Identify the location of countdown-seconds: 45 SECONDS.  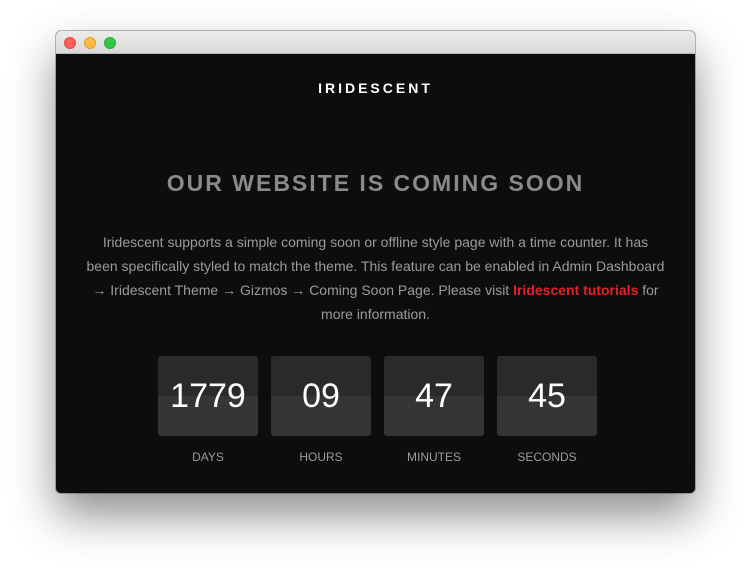
(547, 410).